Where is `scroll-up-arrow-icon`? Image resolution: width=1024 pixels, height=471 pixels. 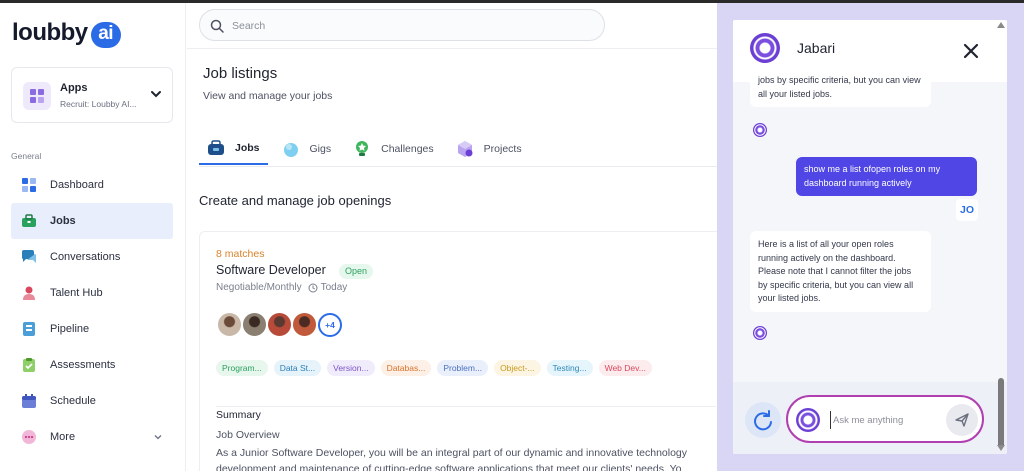 scroll-up-arrow-icon is located at coordinates (1001, 25).